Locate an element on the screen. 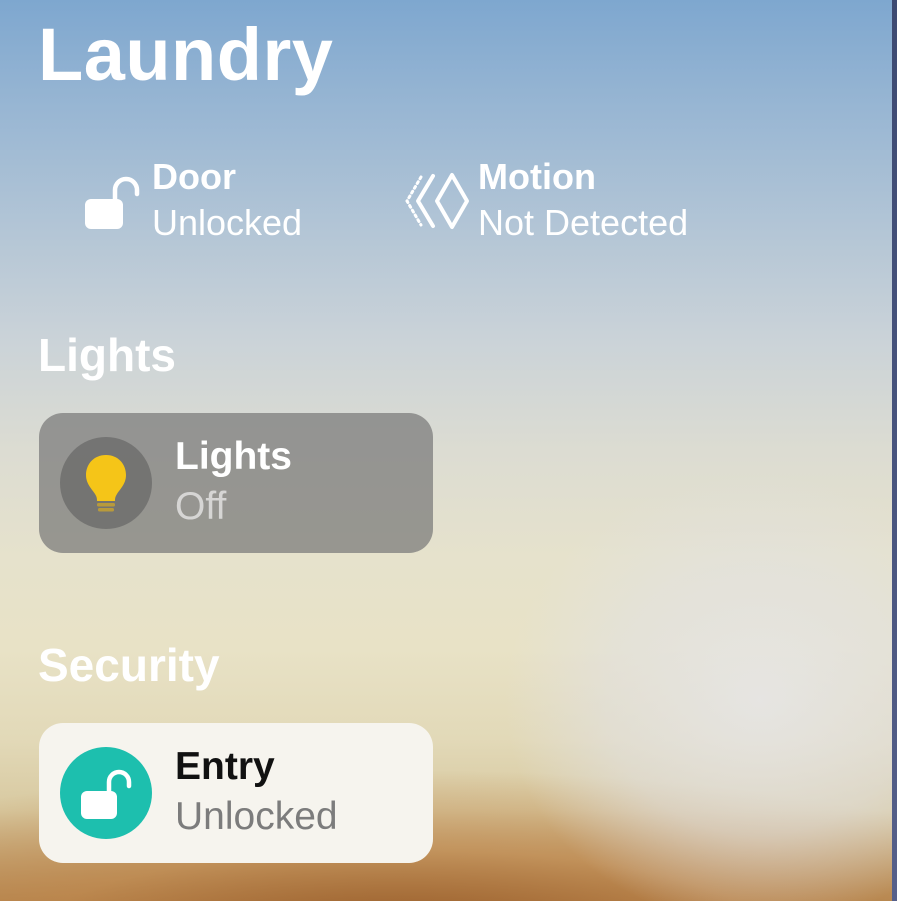 Image resolution: width=897 pixels, height=901 pixels. entry-tile-state: Unlocked is located at coordinates (256, 816).